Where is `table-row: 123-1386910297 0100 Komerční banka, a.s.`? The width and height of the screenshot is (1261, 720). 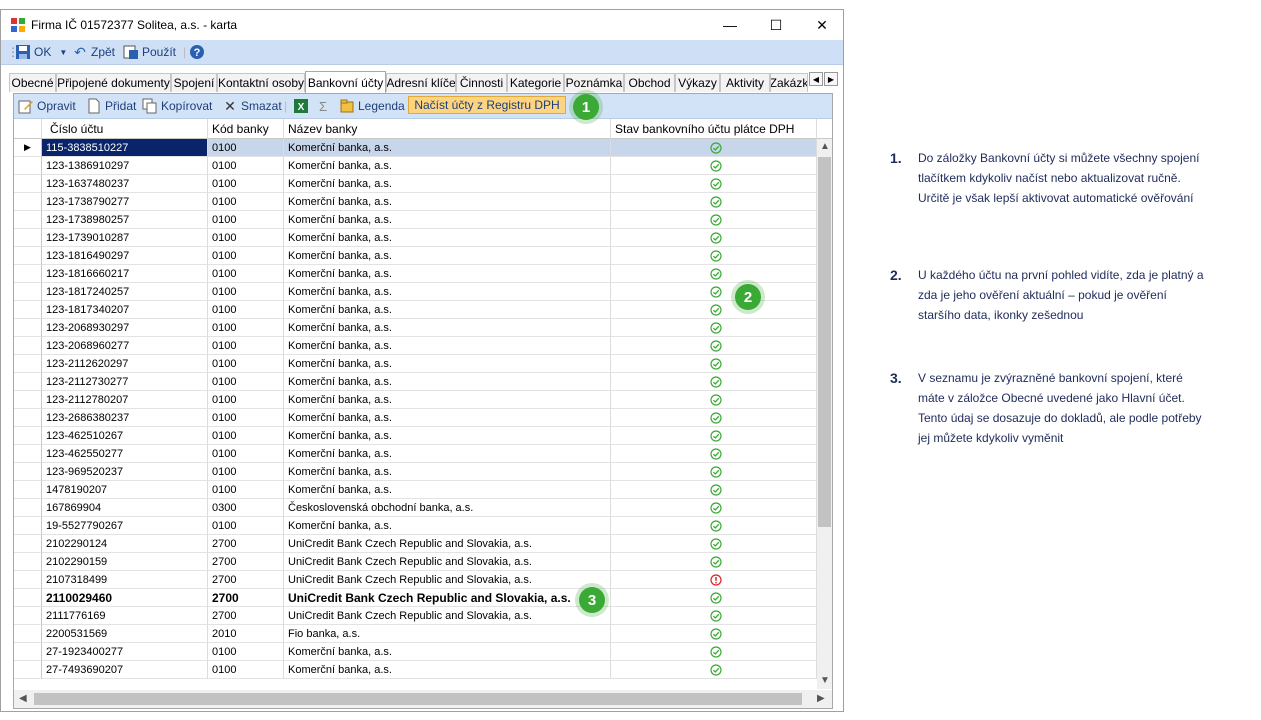
table-row: 123-1386910297 0100 Komerční banka, a.s. is located at coordinates (415, 166).